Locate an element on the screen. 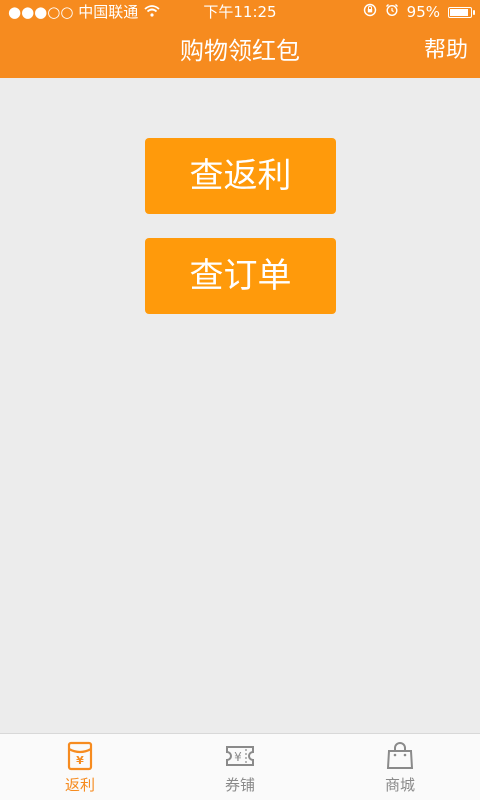 The height and width of the screenshot is (800, 480). tab-coupon: ¥ 券铺 is located at coordinates (240, 767).